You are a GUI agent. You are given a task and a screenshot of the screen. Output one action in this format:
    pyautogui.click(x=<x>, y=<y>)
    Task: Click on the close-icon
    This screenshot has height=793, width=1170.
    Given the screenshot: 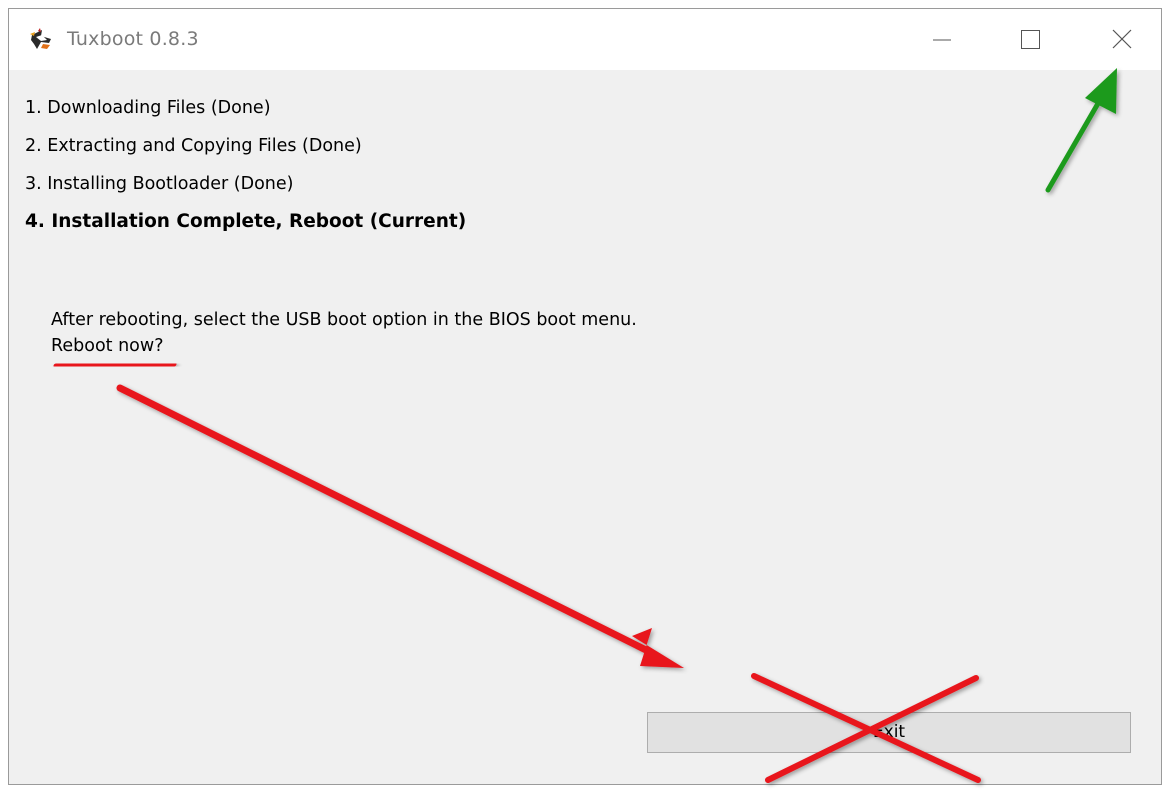 What is the action you would take?
    pyautogui.click(x=1122, y=39)
    